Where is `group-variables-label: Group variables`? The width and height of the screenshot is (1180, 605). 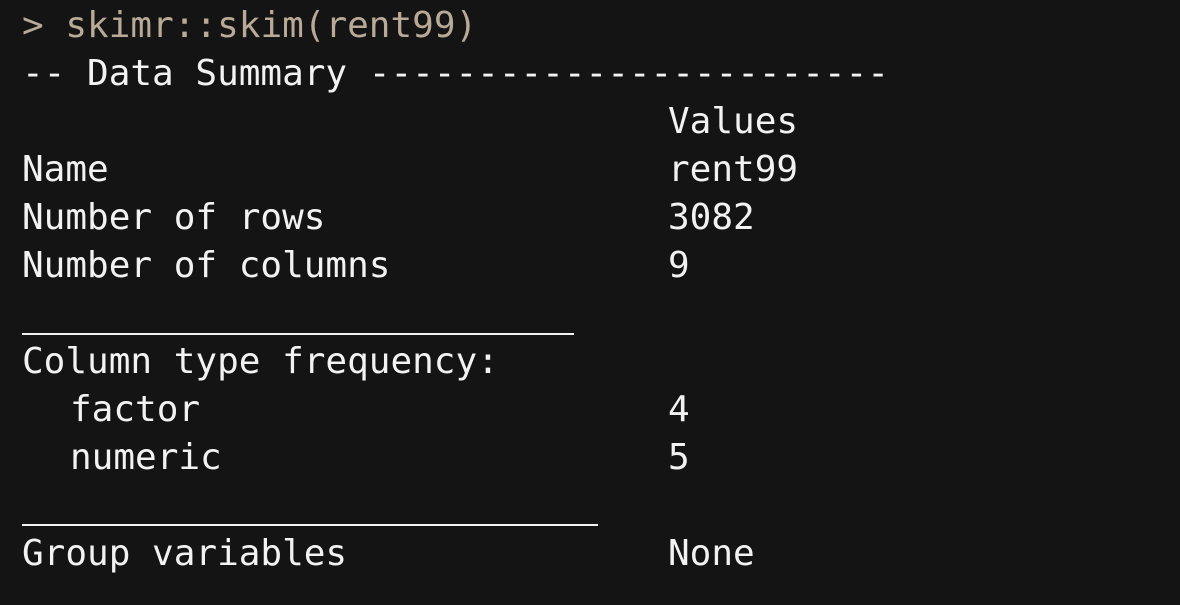 group-variables-label: Group variables is located at coordinates (185, 553).